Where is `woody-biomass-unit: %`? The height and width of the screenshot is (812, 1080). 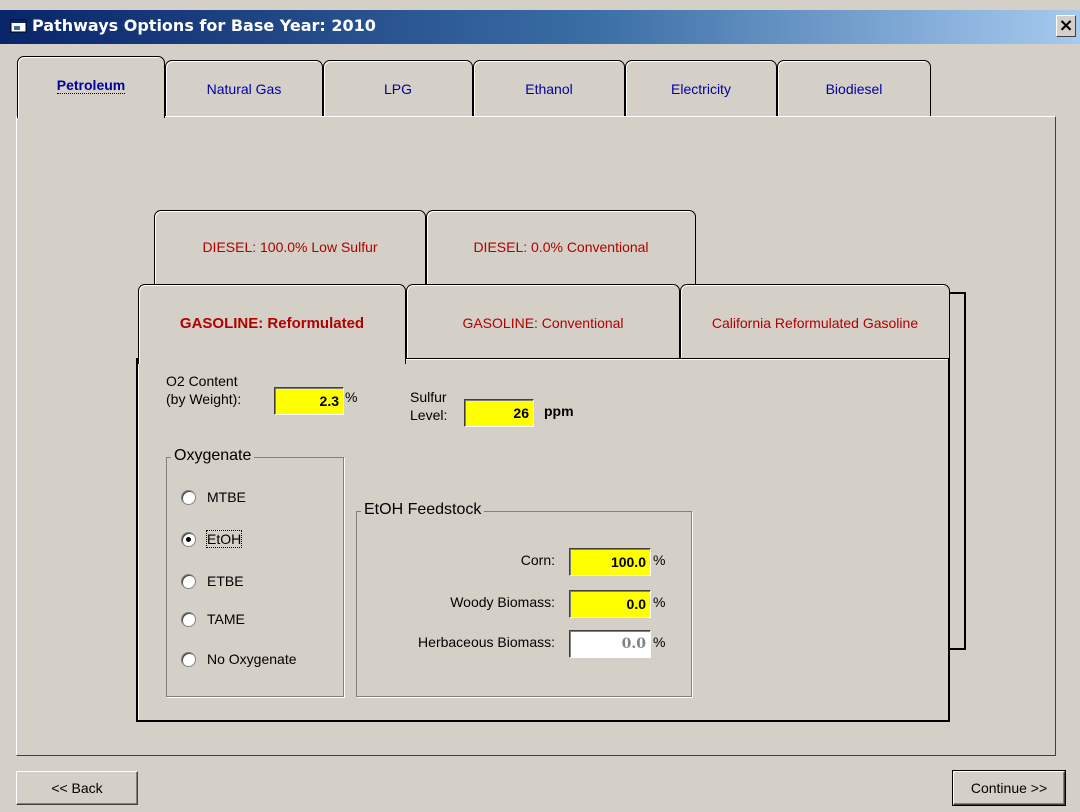
woody-biomass-unit: % is located at coordinates (659, 602).